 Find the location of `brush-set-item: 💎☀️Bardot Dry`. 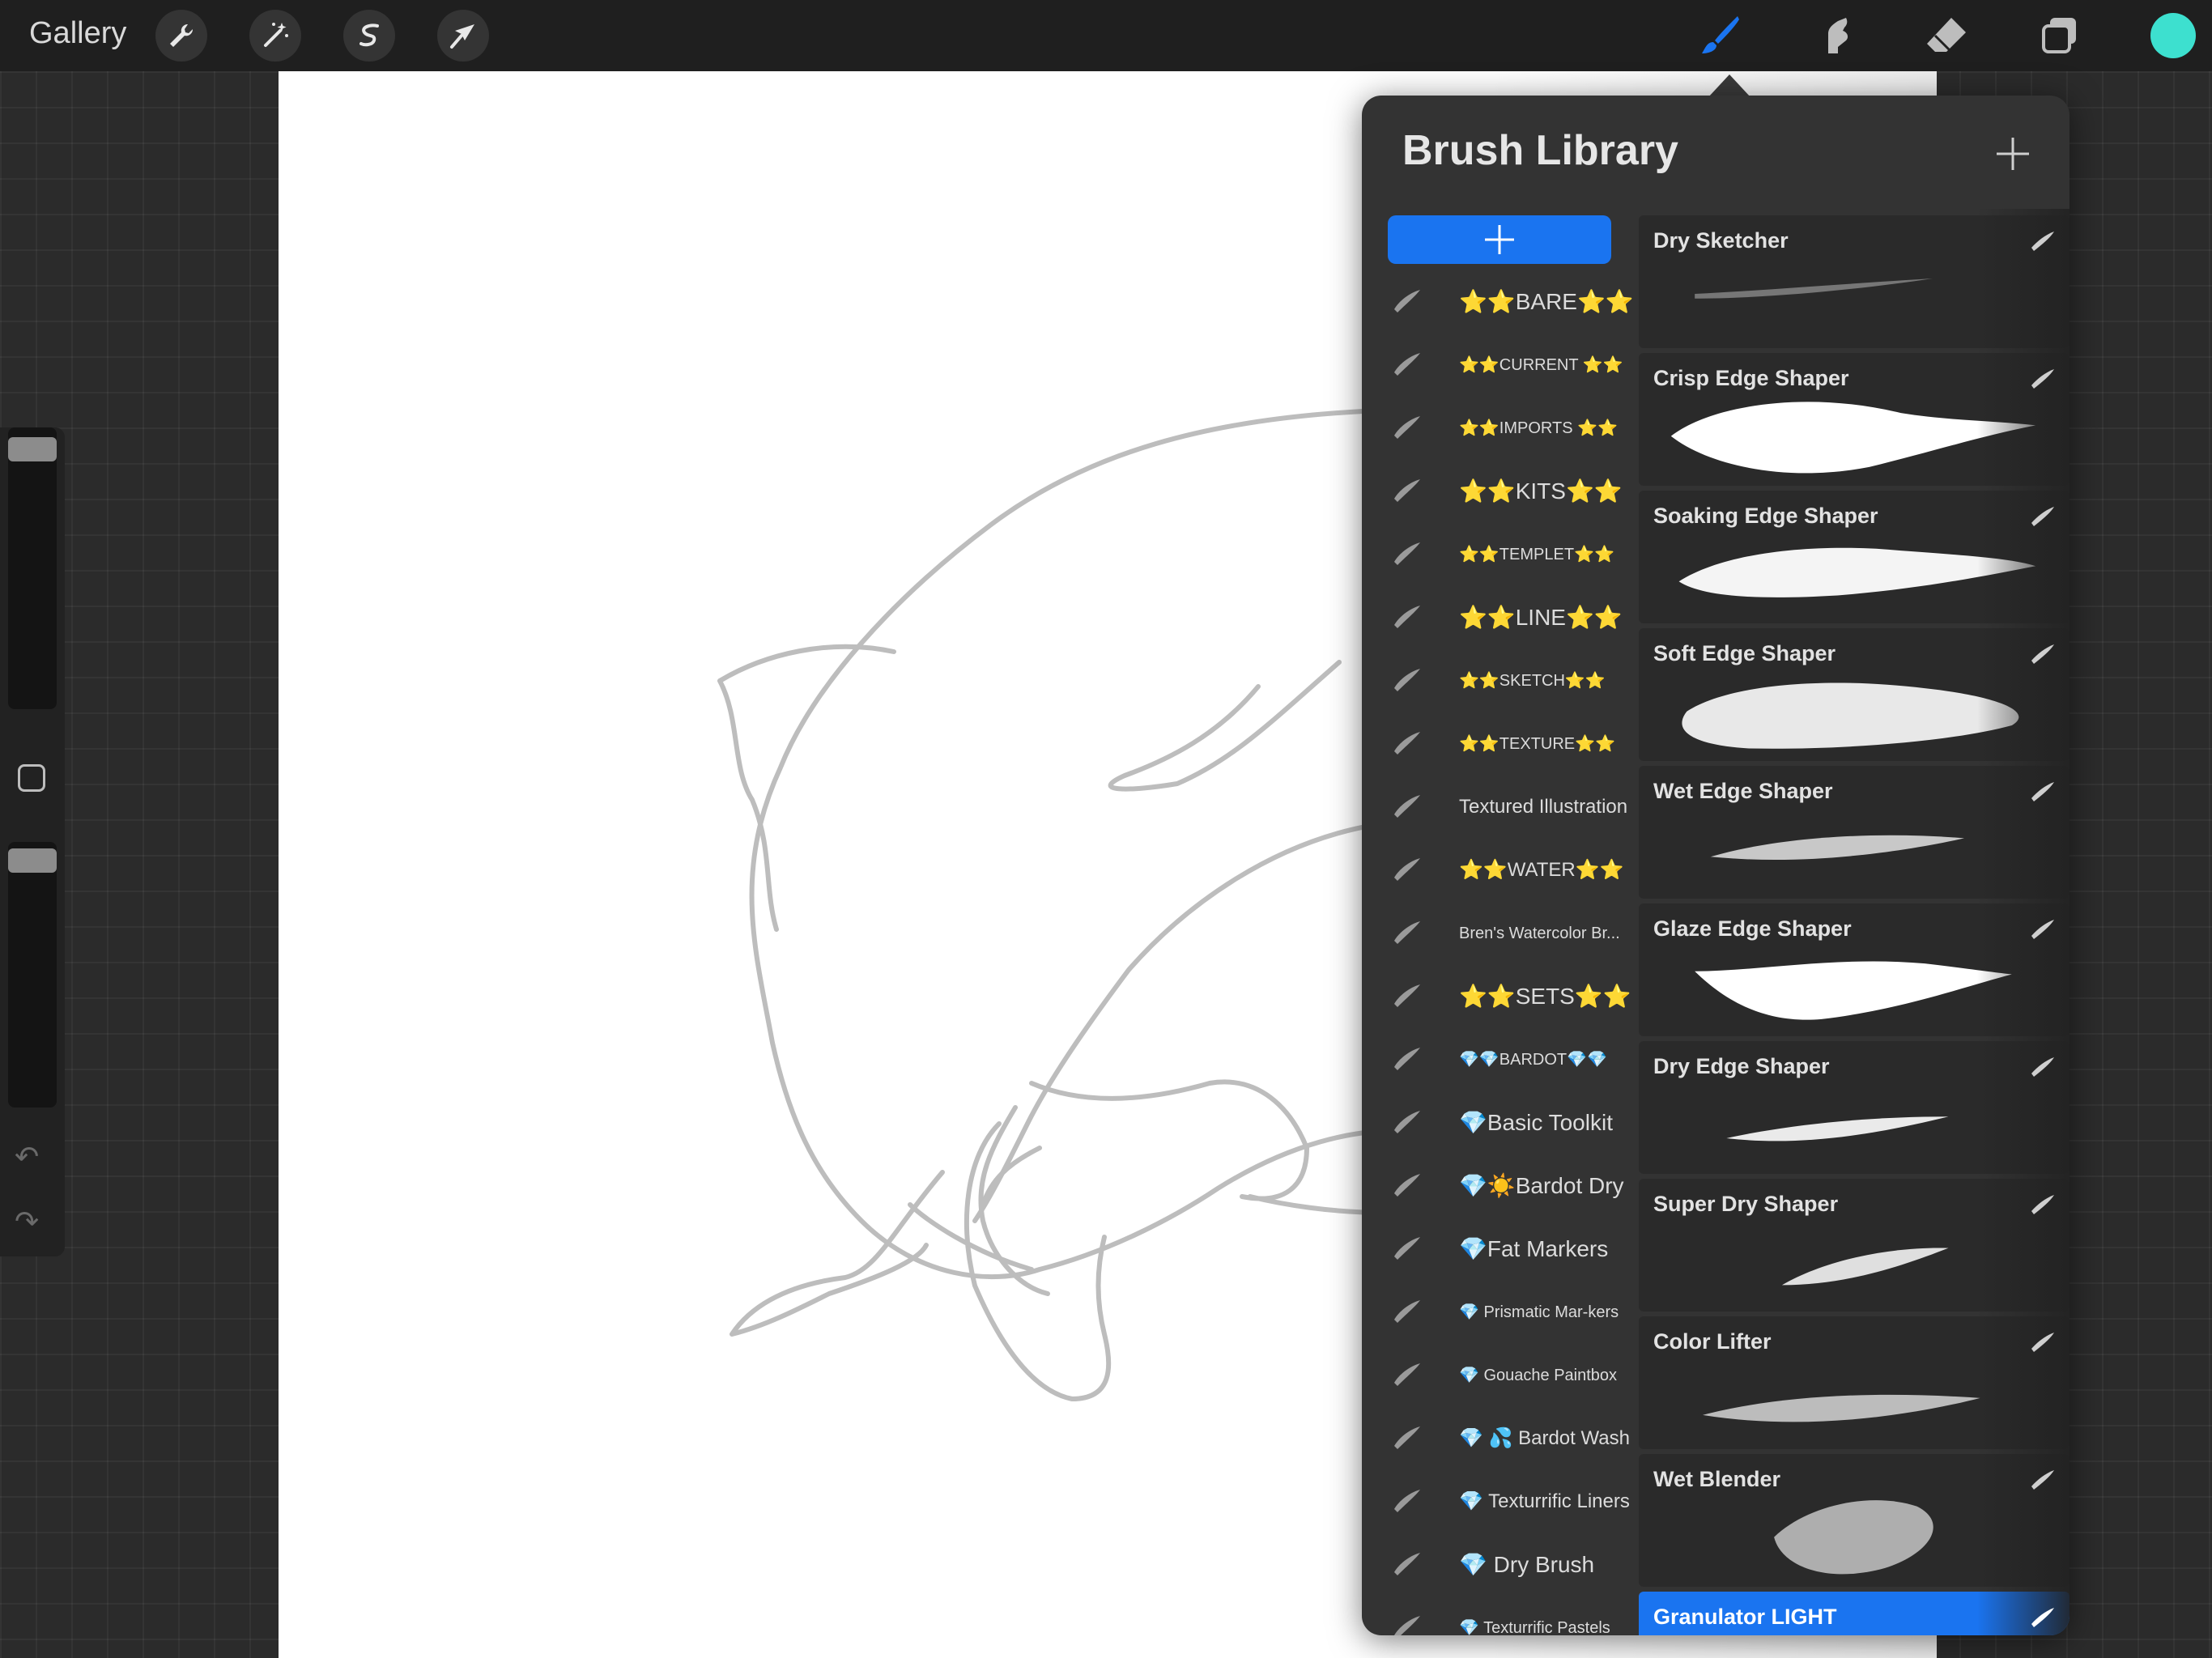

brush-set-item: 💎☀️Bardot Dry is located at coordinates (1499, 1186).